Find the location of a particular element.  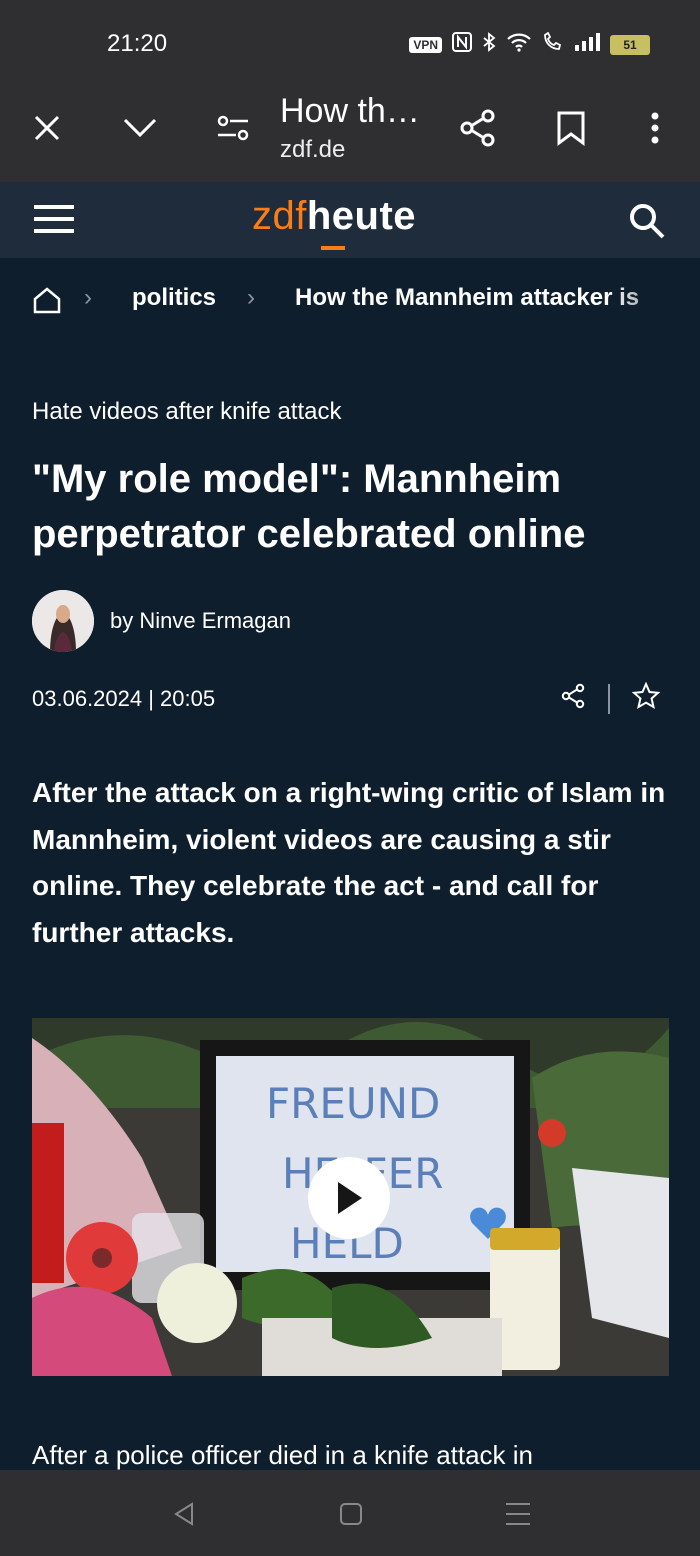

divider is located at coordinates (609, 698).